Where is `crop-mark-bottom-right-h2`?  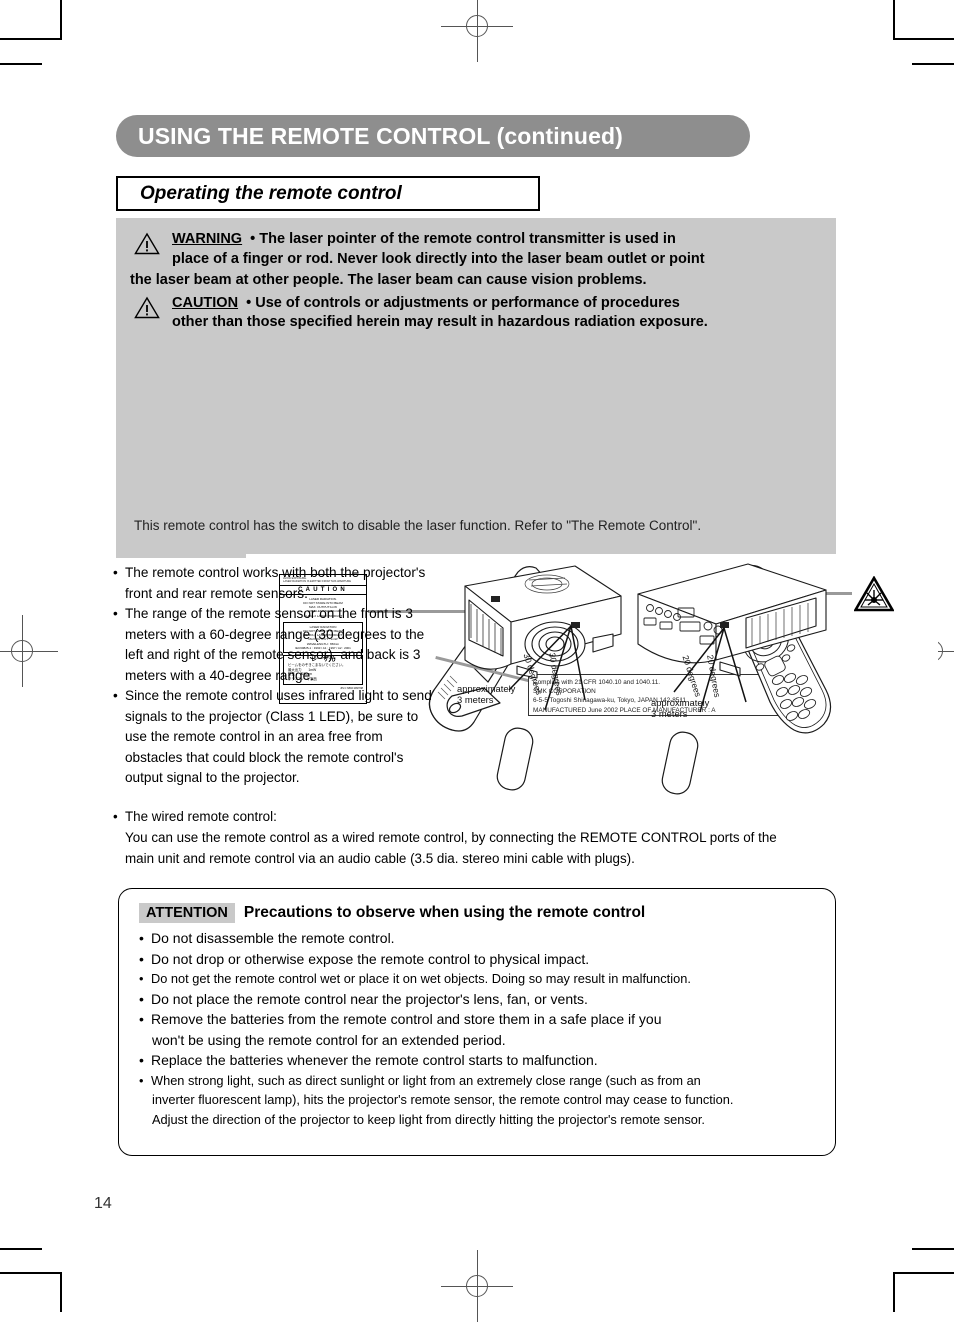
crop-mark-bottom-right-h2 is located at coordinates (933, 1249).